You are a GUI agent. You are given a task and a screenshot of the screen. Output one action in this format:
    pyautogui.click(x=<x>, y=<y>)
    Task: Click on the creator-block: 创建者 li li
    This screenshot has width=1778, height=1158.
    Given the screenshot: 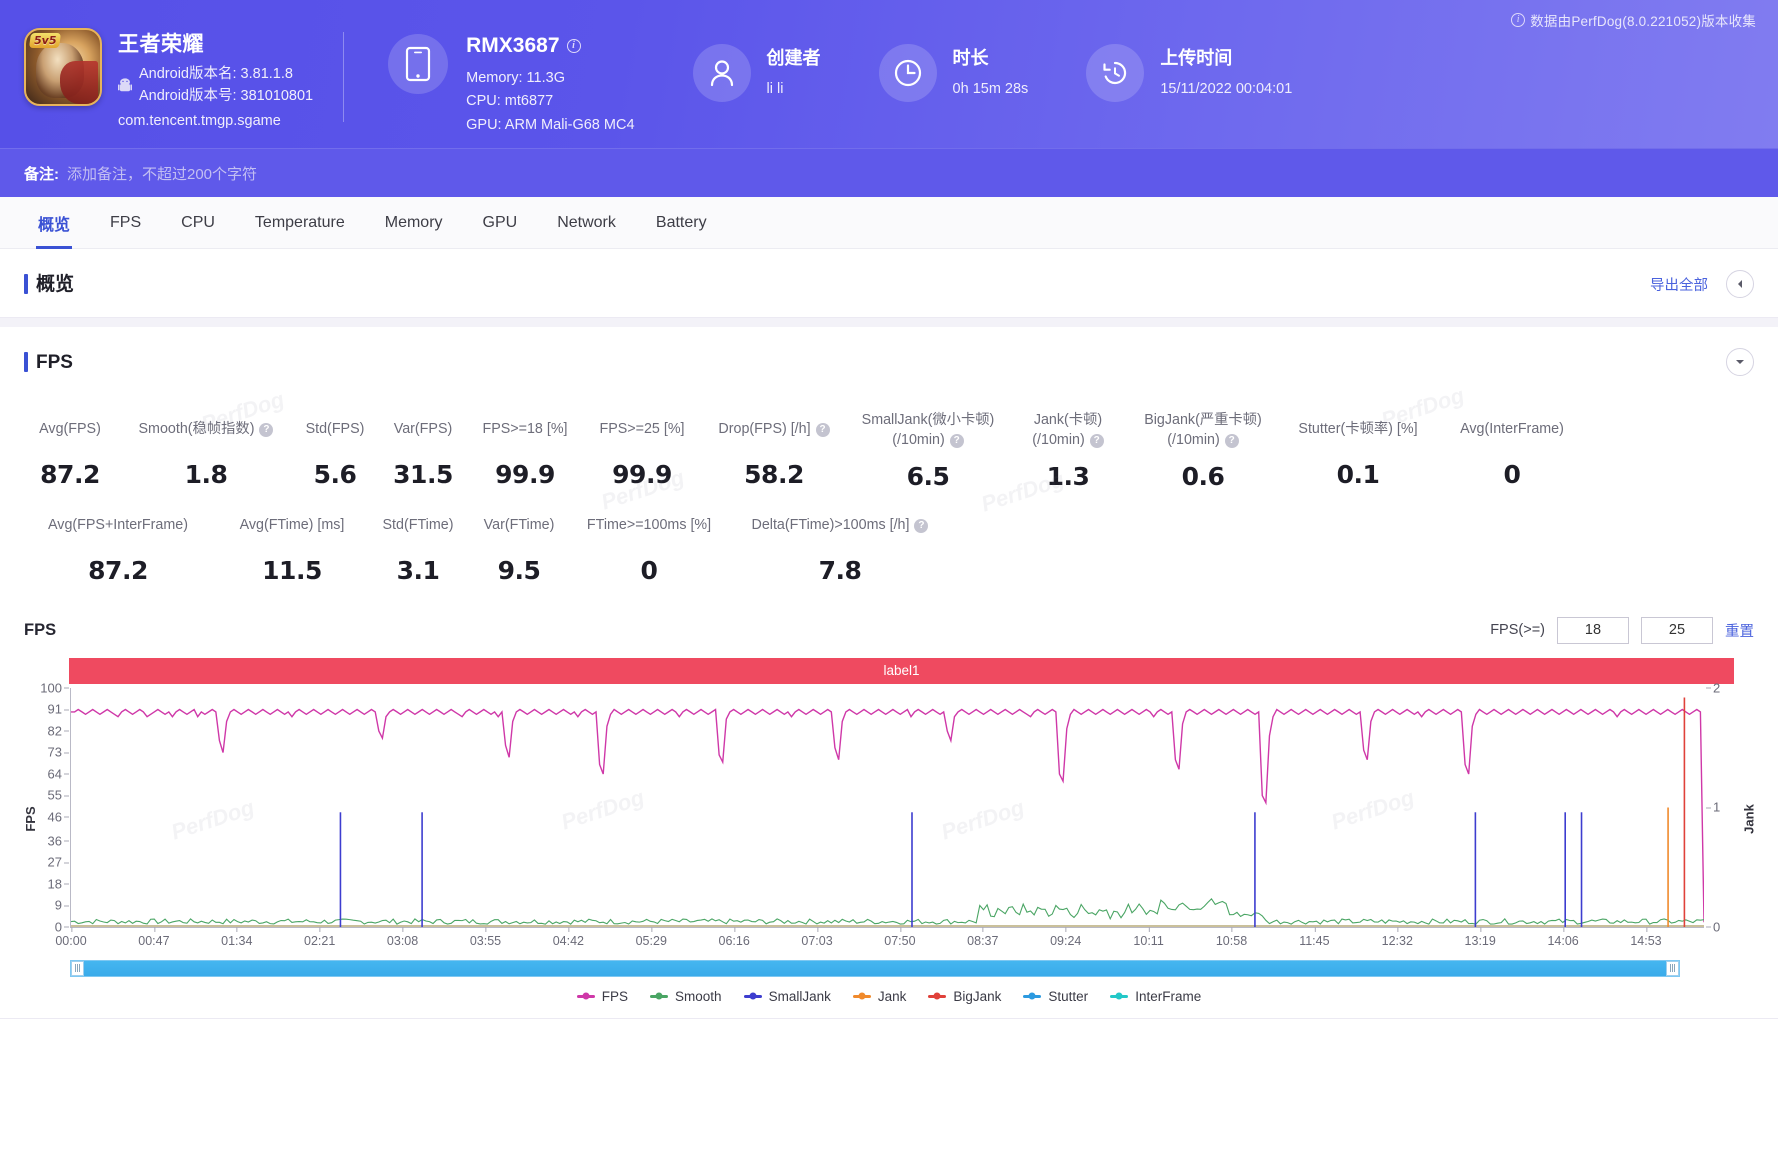 What is the action you would take?
    pyautogui.click(x=756, y=60)
    